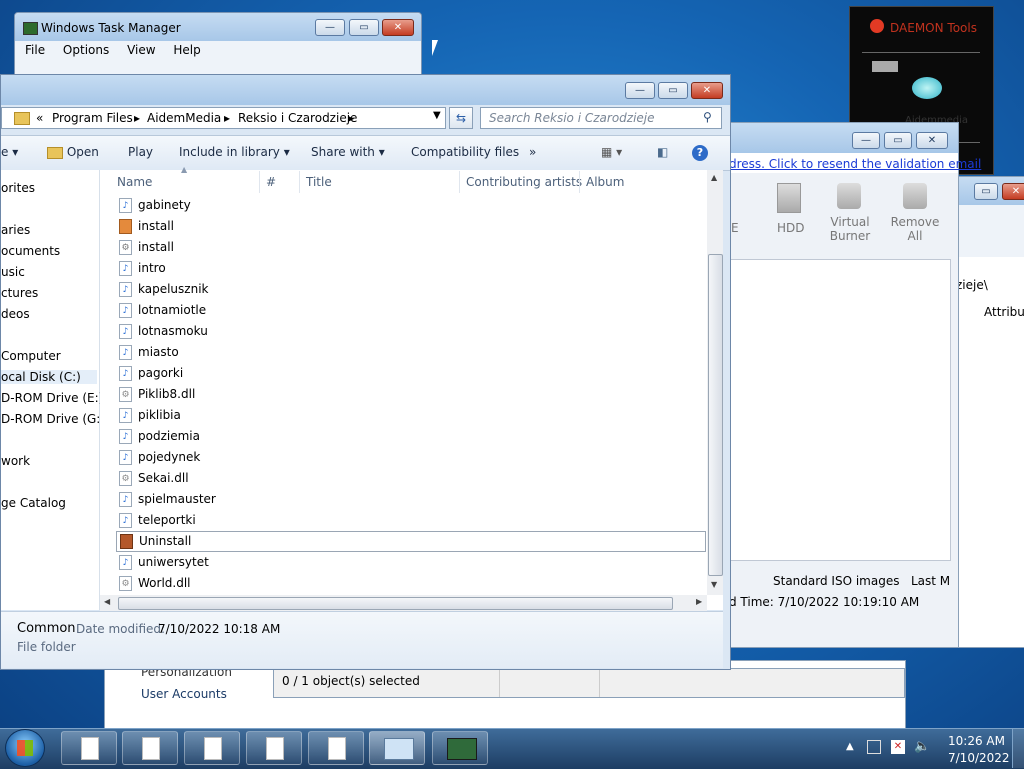  What do you see at coordinates (39, 118) in the screenshot?
I see `breadcrumb-overflow: «` at bounding box center [39, 118].